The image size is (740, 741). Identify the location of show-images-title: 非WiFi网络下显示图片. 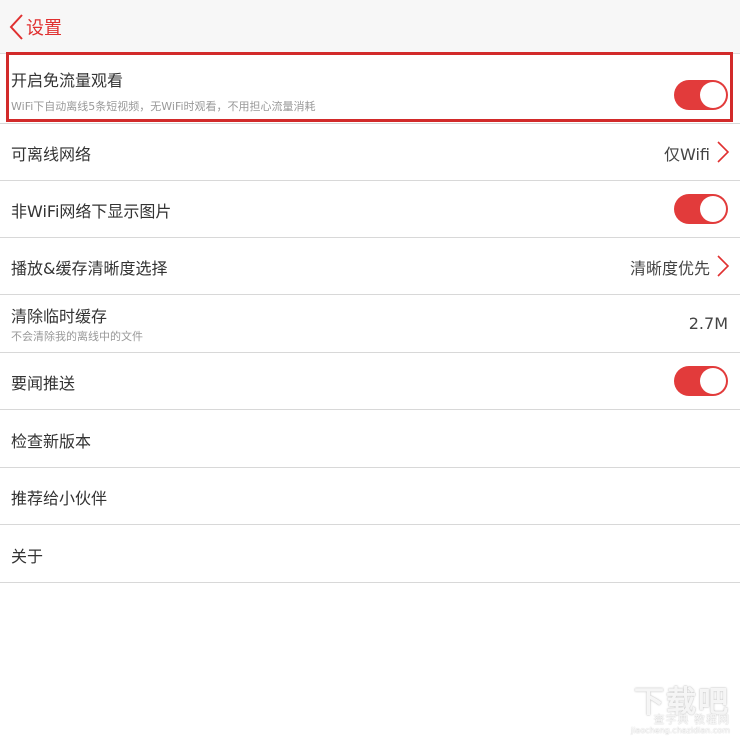
(91, 211).